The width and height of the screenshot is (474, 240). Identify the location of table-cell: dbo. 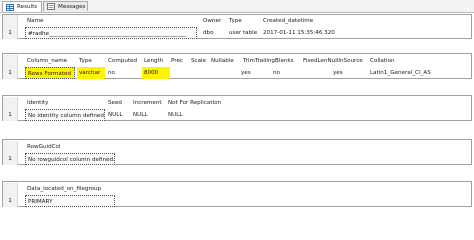
(213, 33).